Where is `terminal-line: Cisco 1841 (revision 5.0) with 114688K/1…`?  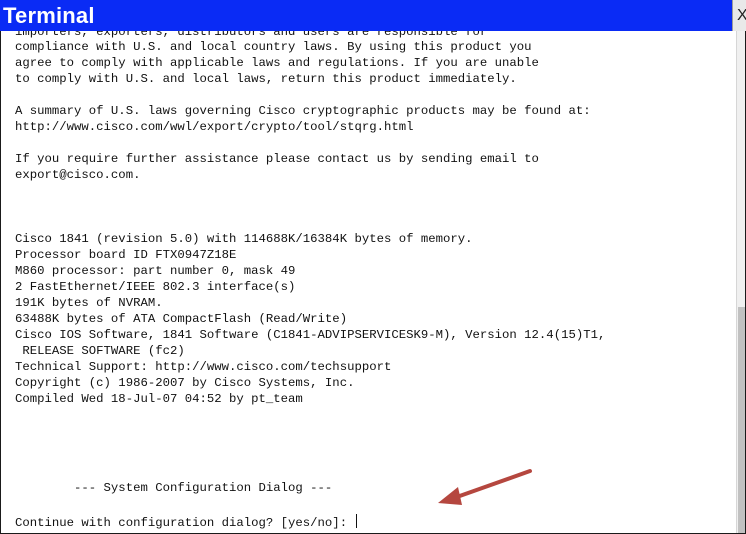
terminal-line: Cisco 1841 (revision 5.0) with 114688K/1… is located at coordinates (244, 239).